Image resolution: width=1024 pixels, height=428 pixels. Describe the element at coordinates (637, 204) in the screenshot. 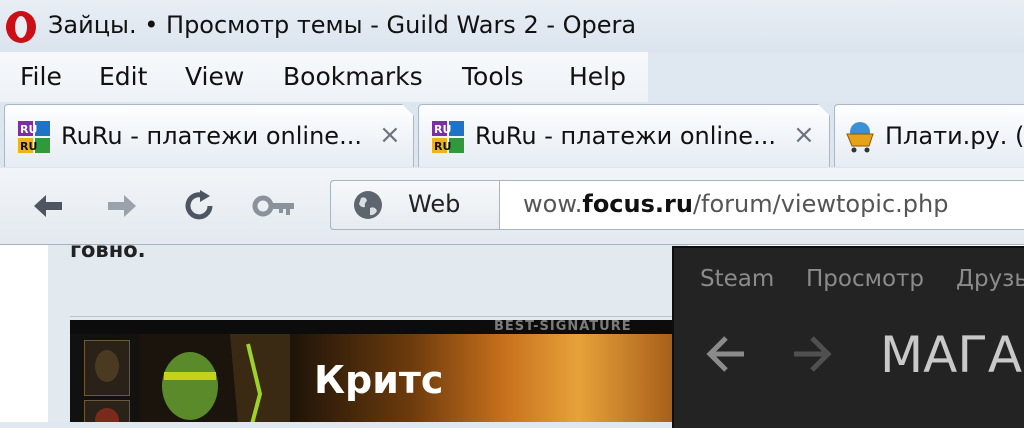

I see `url-domain: focus.ru` at that location.